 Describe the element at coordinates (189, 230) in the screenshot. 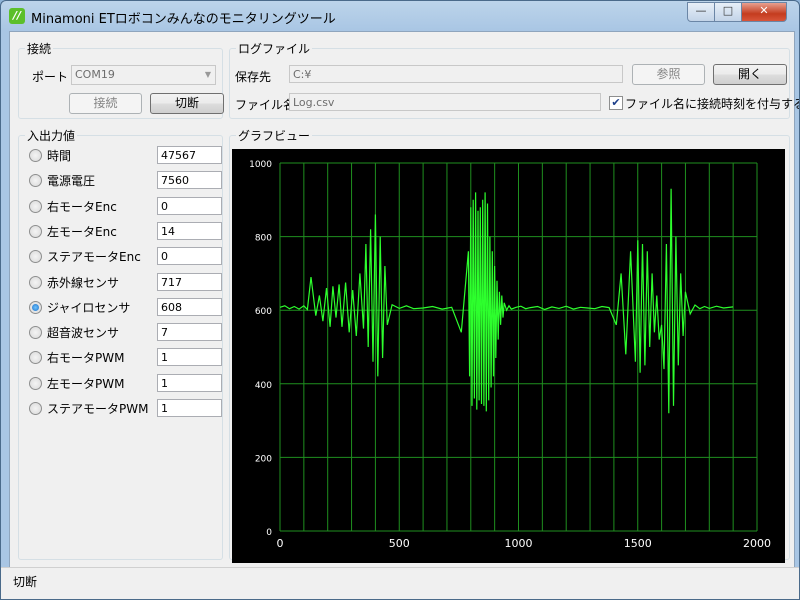

I see `io-value-field: 14` at that location.